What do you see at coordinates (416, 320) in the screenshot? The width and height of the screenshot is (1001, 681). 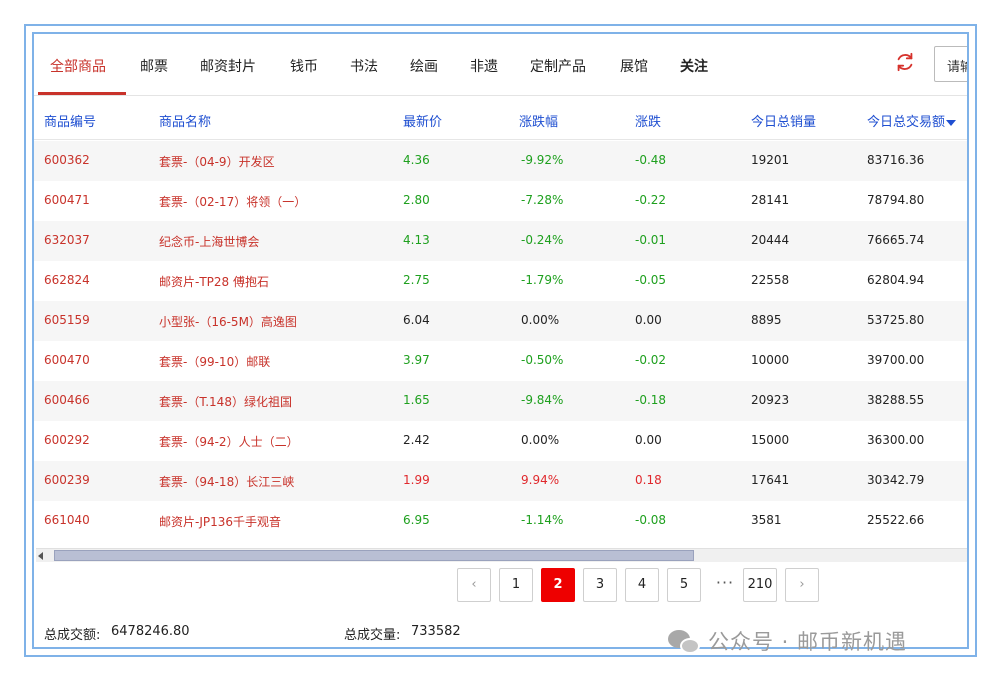 I see `cell-price: 6.04` at bounding box center [416, 320].